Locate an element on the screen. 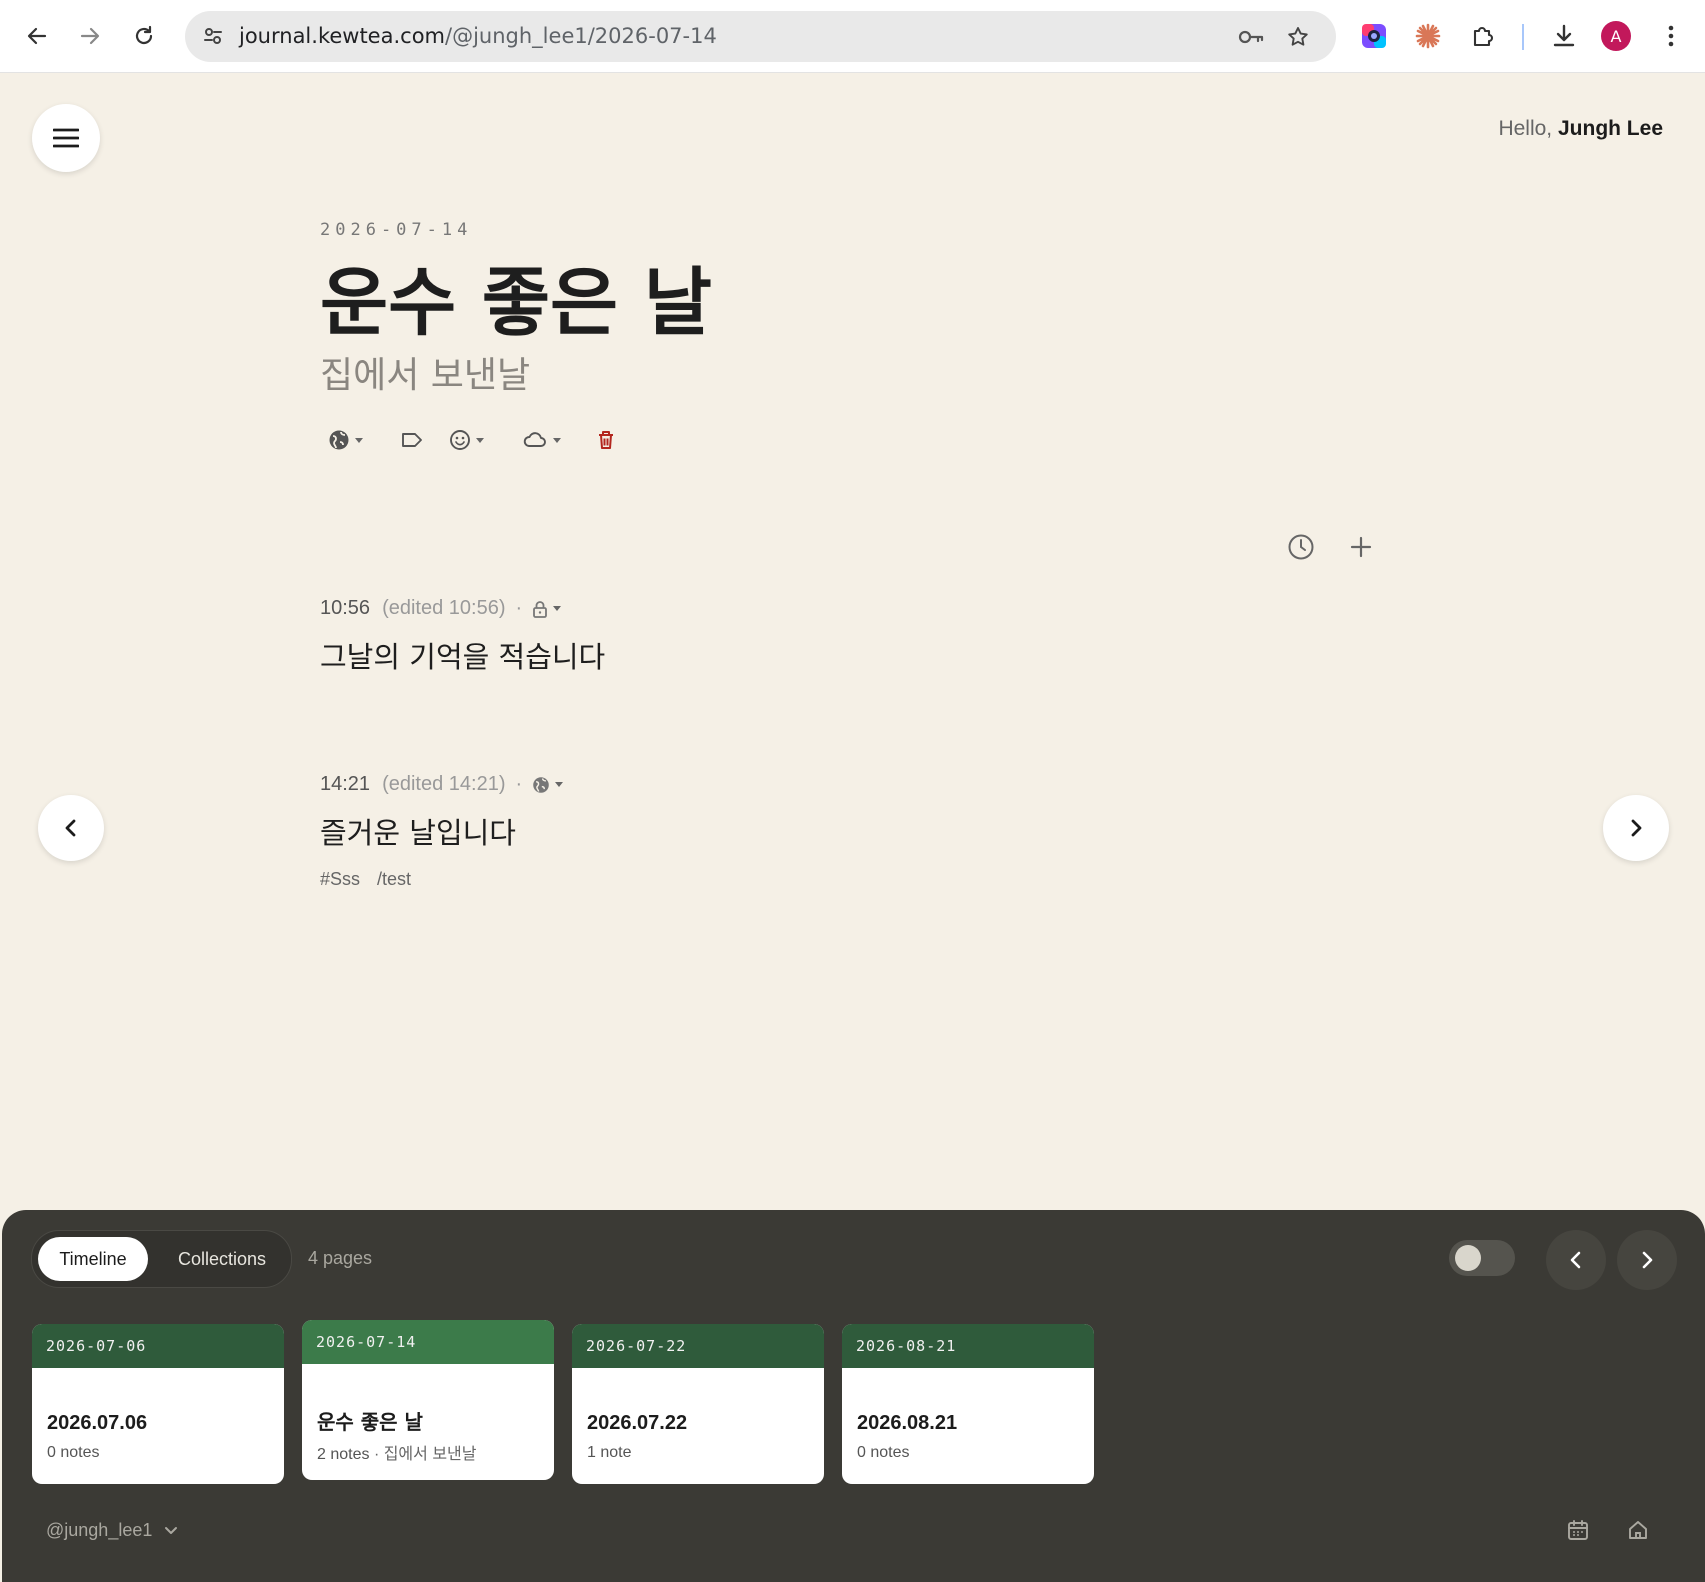 The height and width of the screenshot is (1582, 1705). tag-icon is located at coordinates (412, 440).